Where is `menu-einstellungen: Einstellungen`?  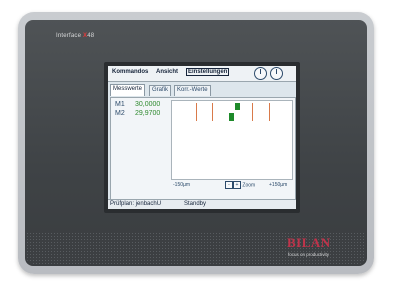 menu-einstellungen: Einstellungen is located at coordinates (207, 72).